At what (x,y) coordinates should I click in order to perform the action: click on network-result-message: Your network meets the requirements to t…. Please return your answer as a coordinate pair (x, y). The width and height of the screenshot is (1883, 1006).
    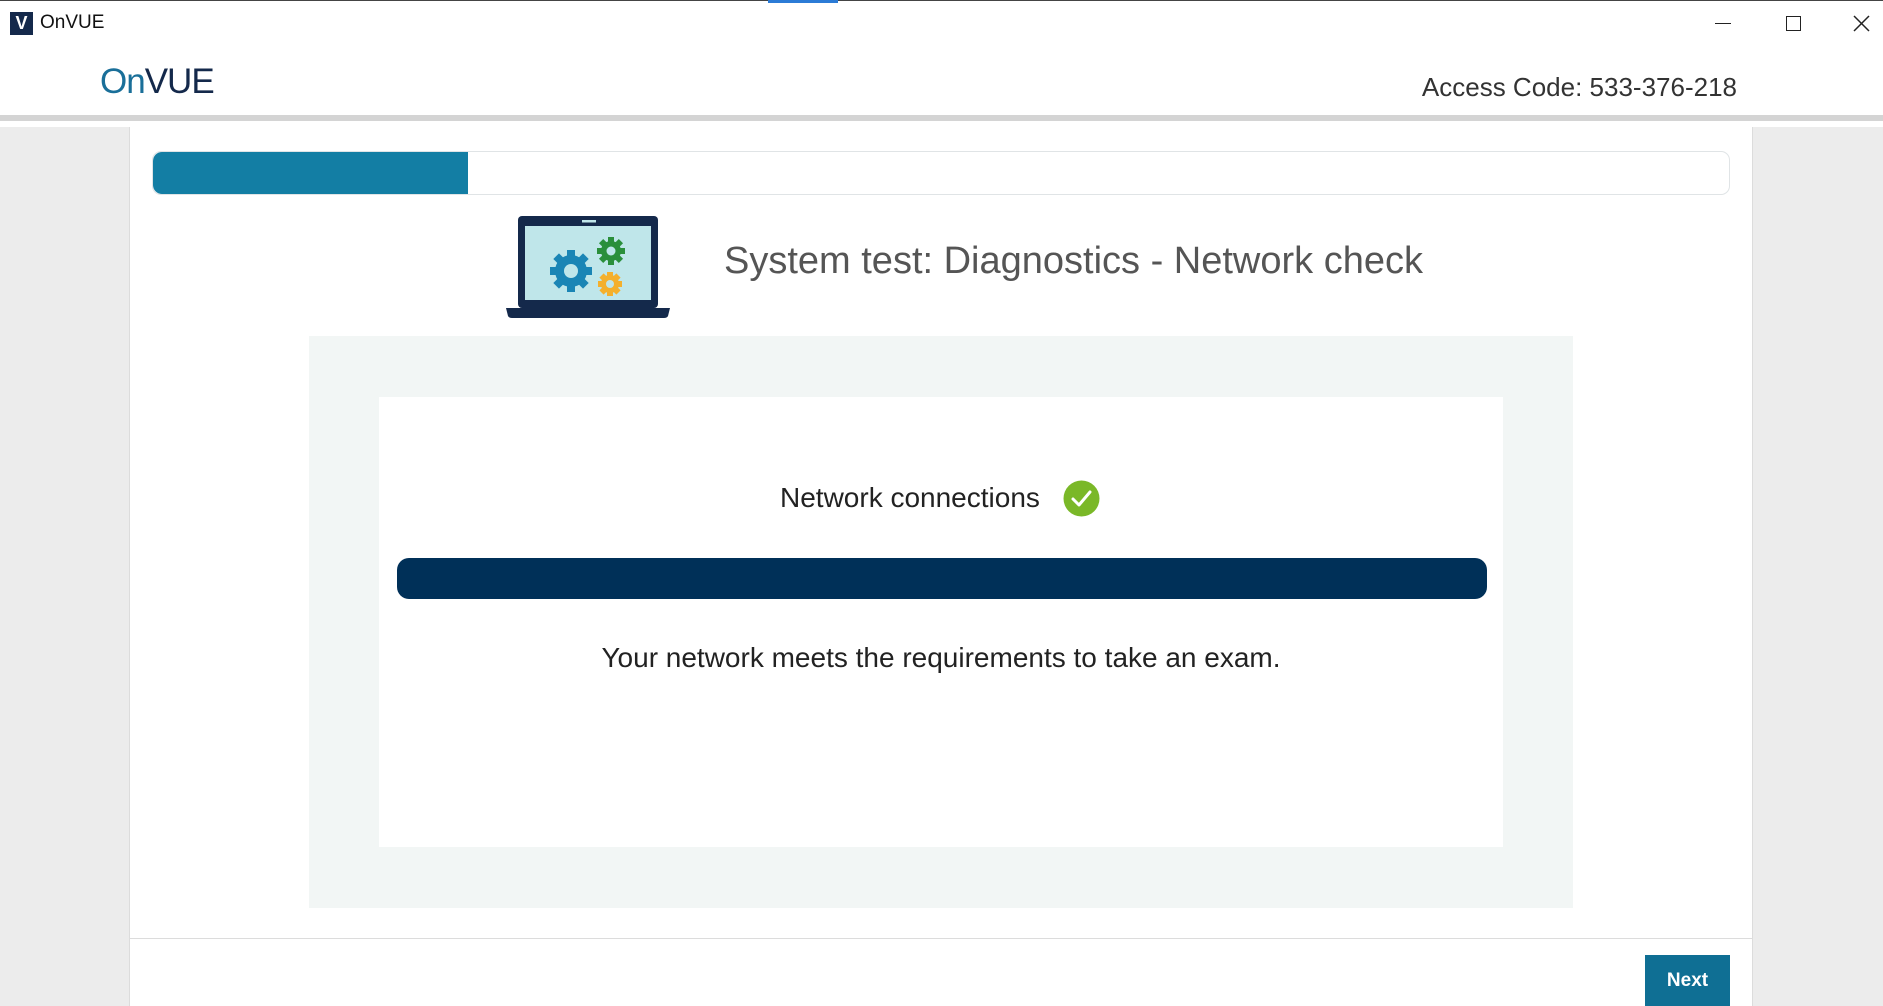
    Looking at the image, I should click on (941, 657).